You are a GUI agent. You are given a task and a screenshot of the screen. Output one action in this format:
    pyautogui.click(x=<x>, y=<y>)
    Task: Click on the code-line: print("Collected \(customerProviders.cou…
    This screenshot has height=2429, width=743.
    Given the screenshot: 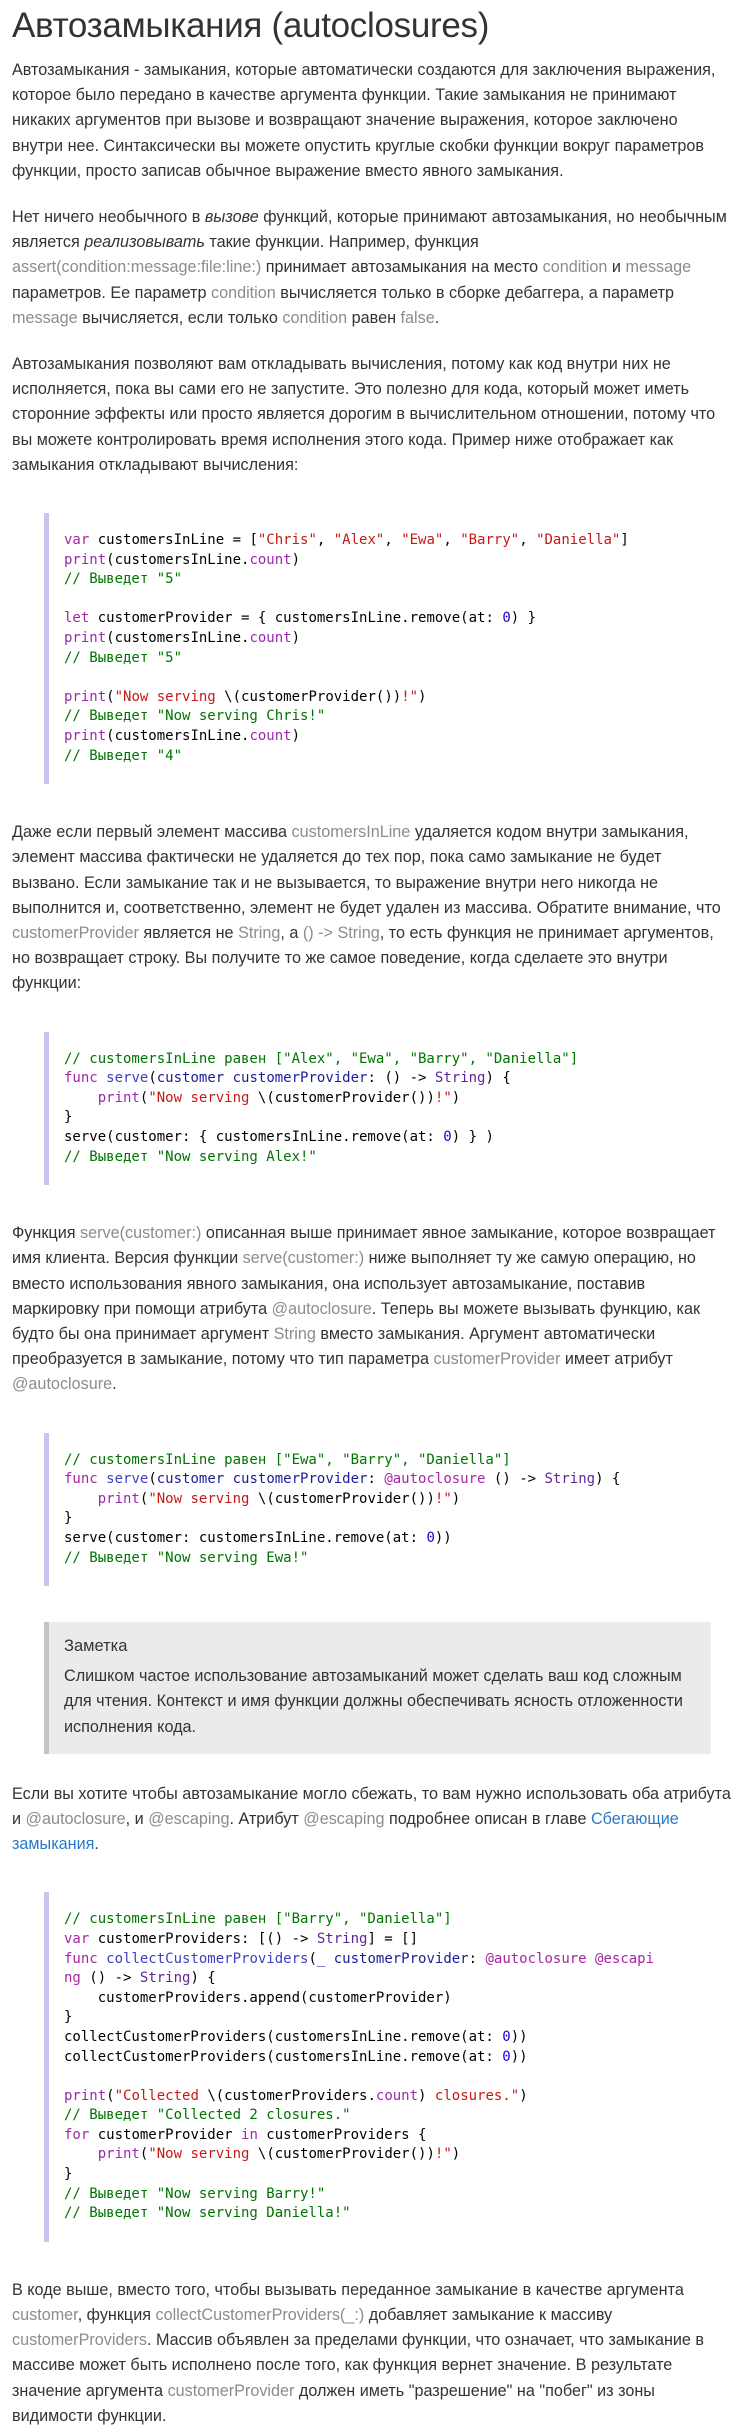 What is the action you would take?
    pyautogui.click(x=296, y=2096)
    